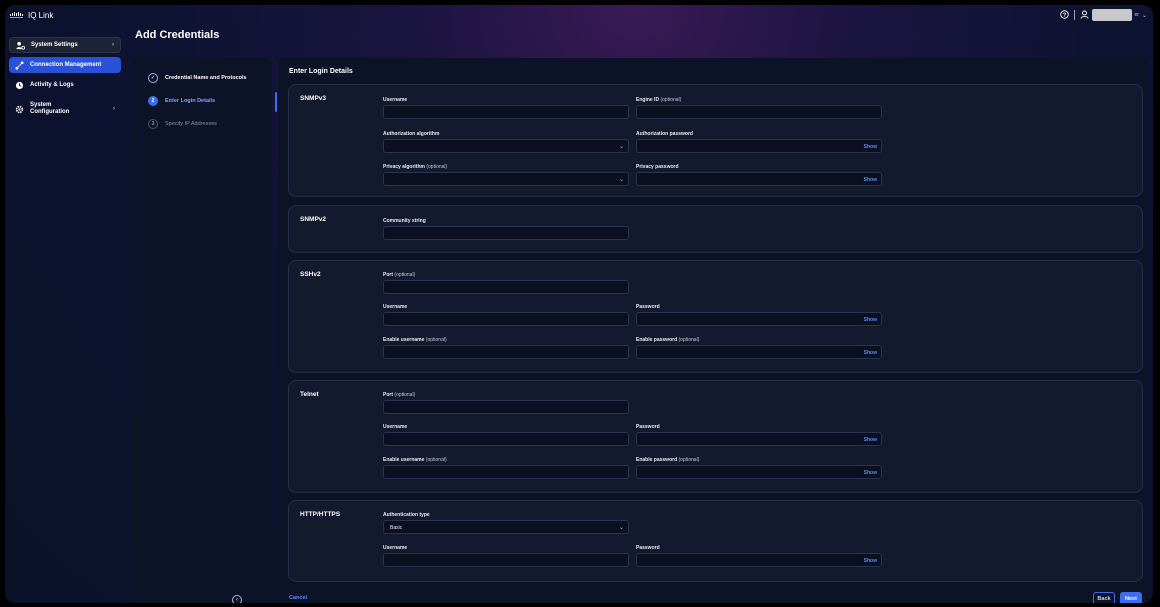 The image size is (1160, 607). I want to click on collapse-panel-button: ‹, so click(237, 599).